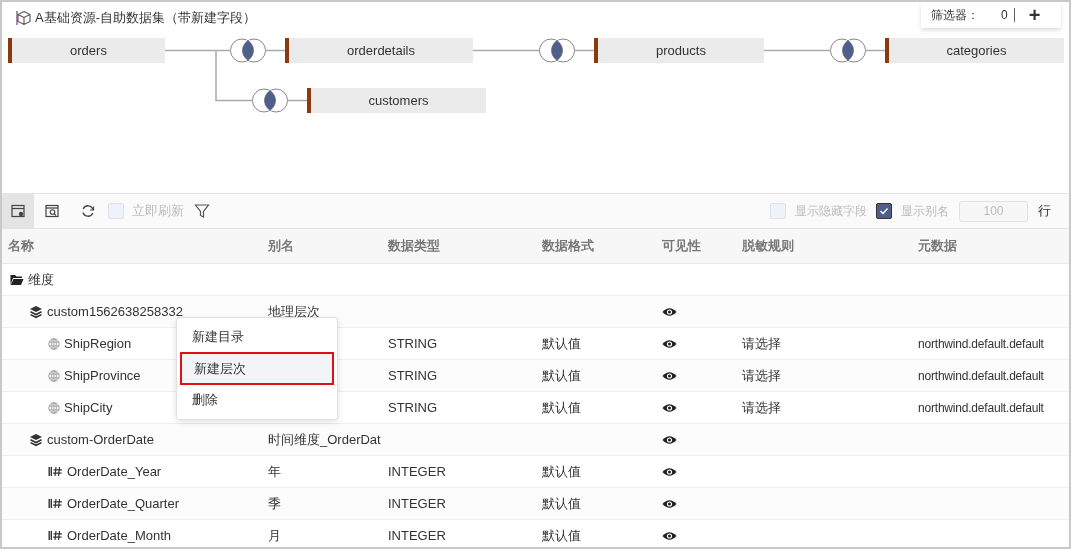 This screenshot has width=1071, height=549. I want to click on settings-icon, so click(18, 211).